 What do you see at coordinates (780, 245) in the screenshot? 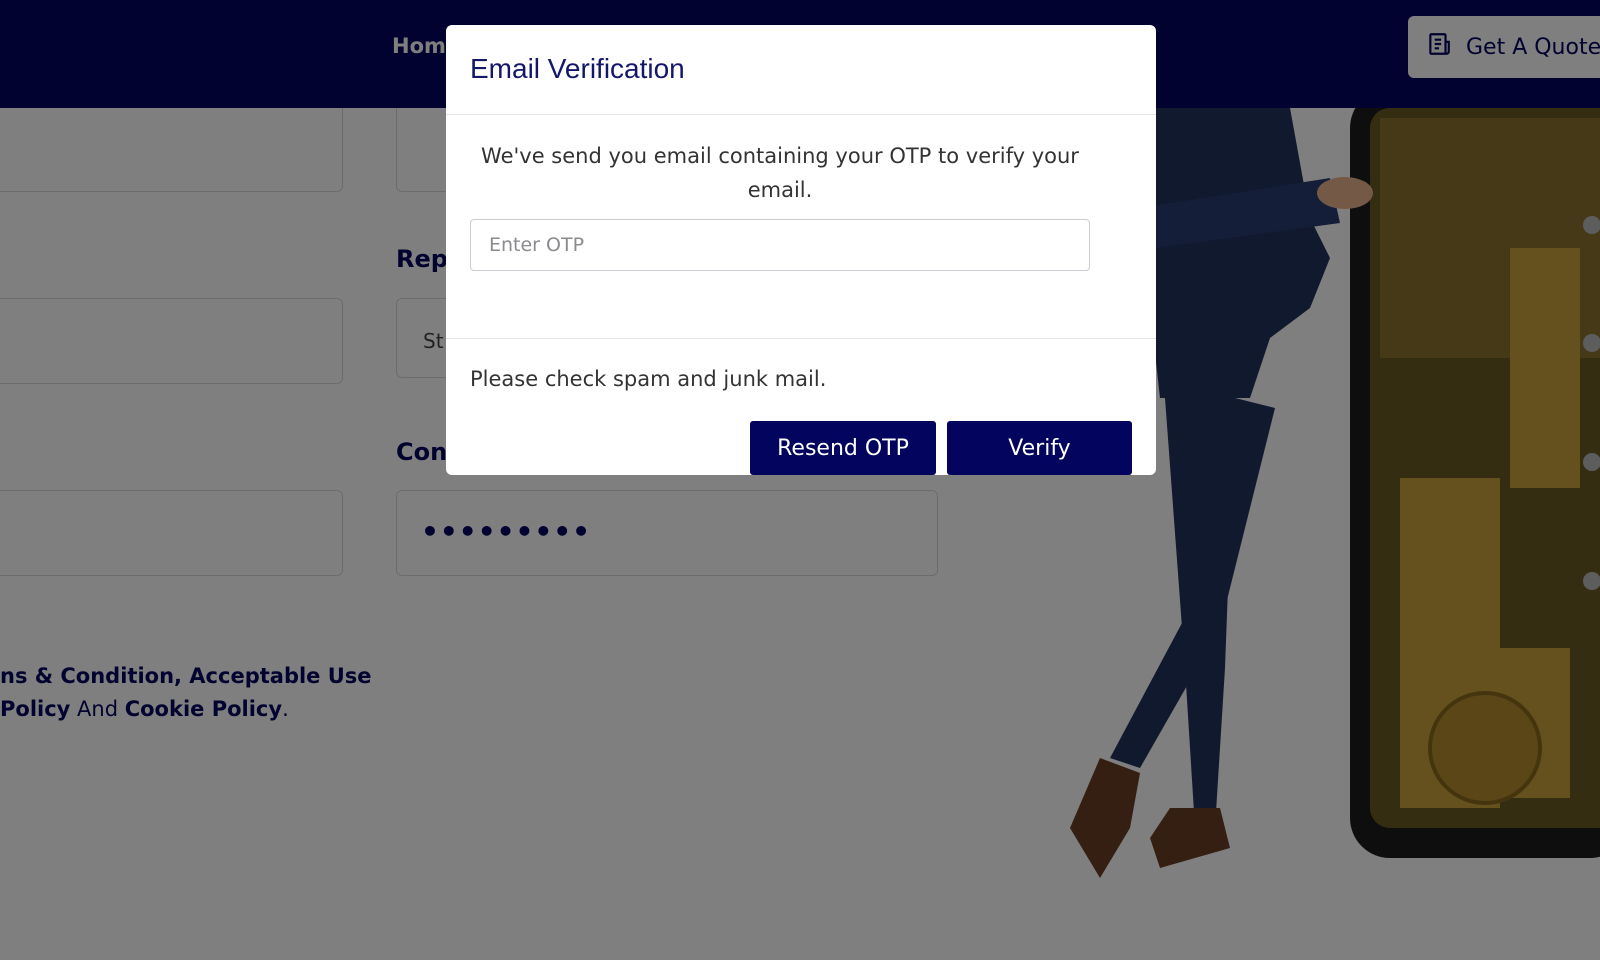
I see `otp-input` at bounding box center [780, 245].